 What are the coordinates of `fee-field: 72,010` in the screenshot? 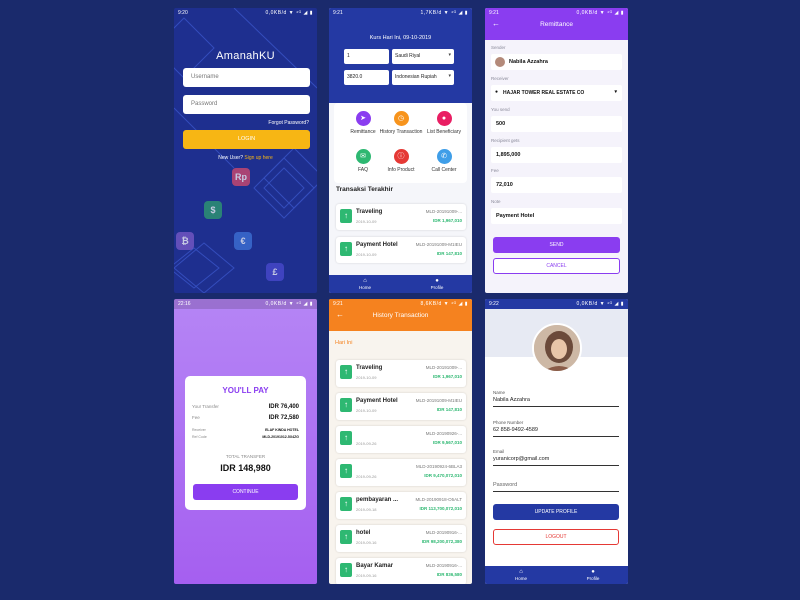 It's located at (556, 185).